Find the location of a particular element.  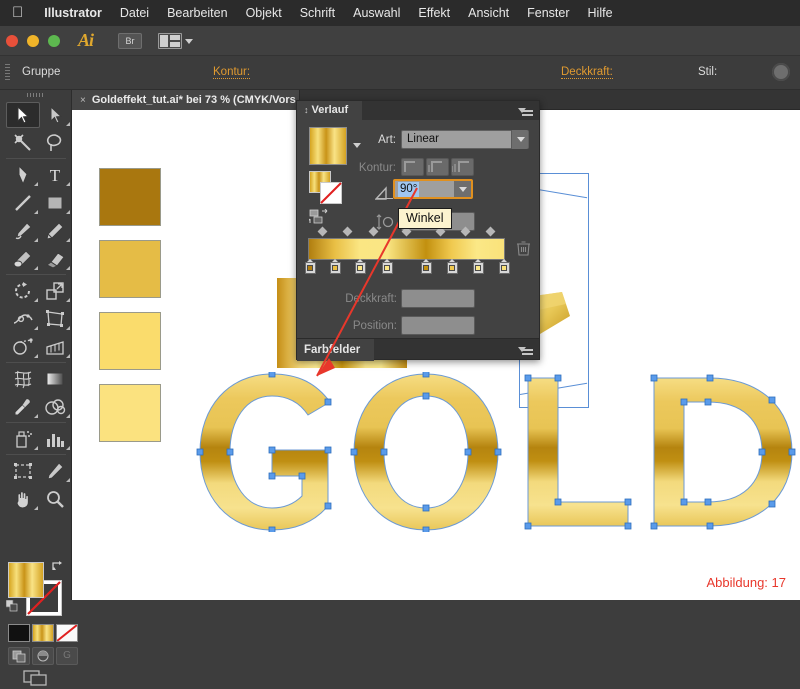

reverse-gradient-icon is located at coordinates (320, 217).